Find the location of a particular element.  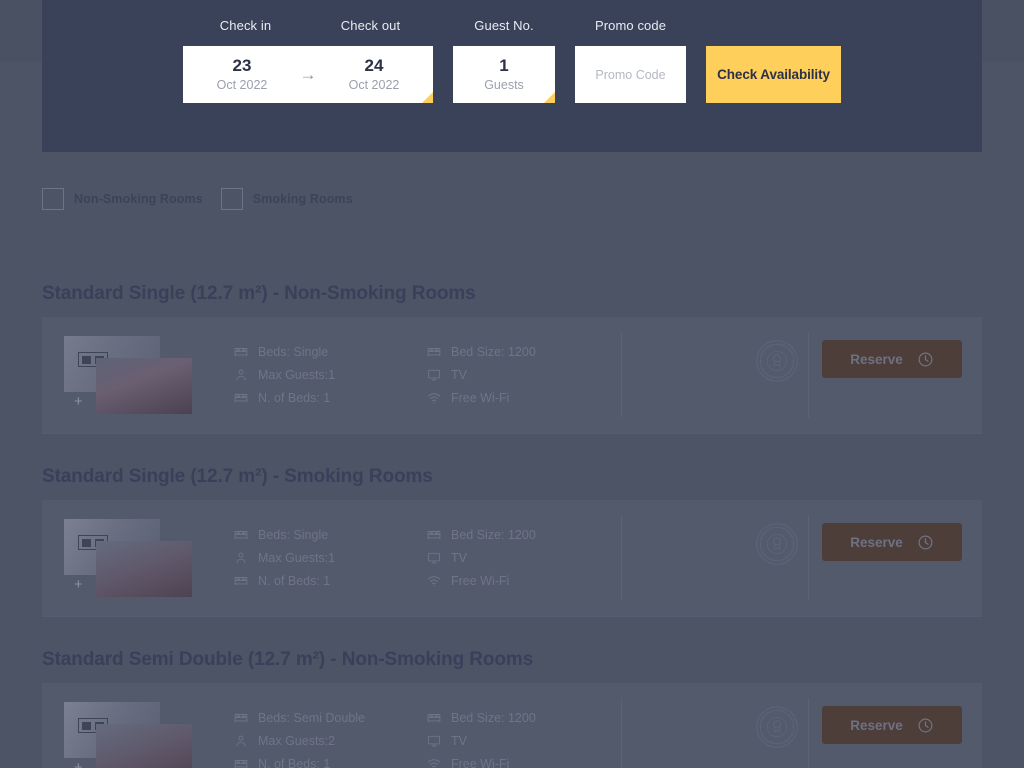

guest-number-label: Guest No. is located at coordinates (504, 25).